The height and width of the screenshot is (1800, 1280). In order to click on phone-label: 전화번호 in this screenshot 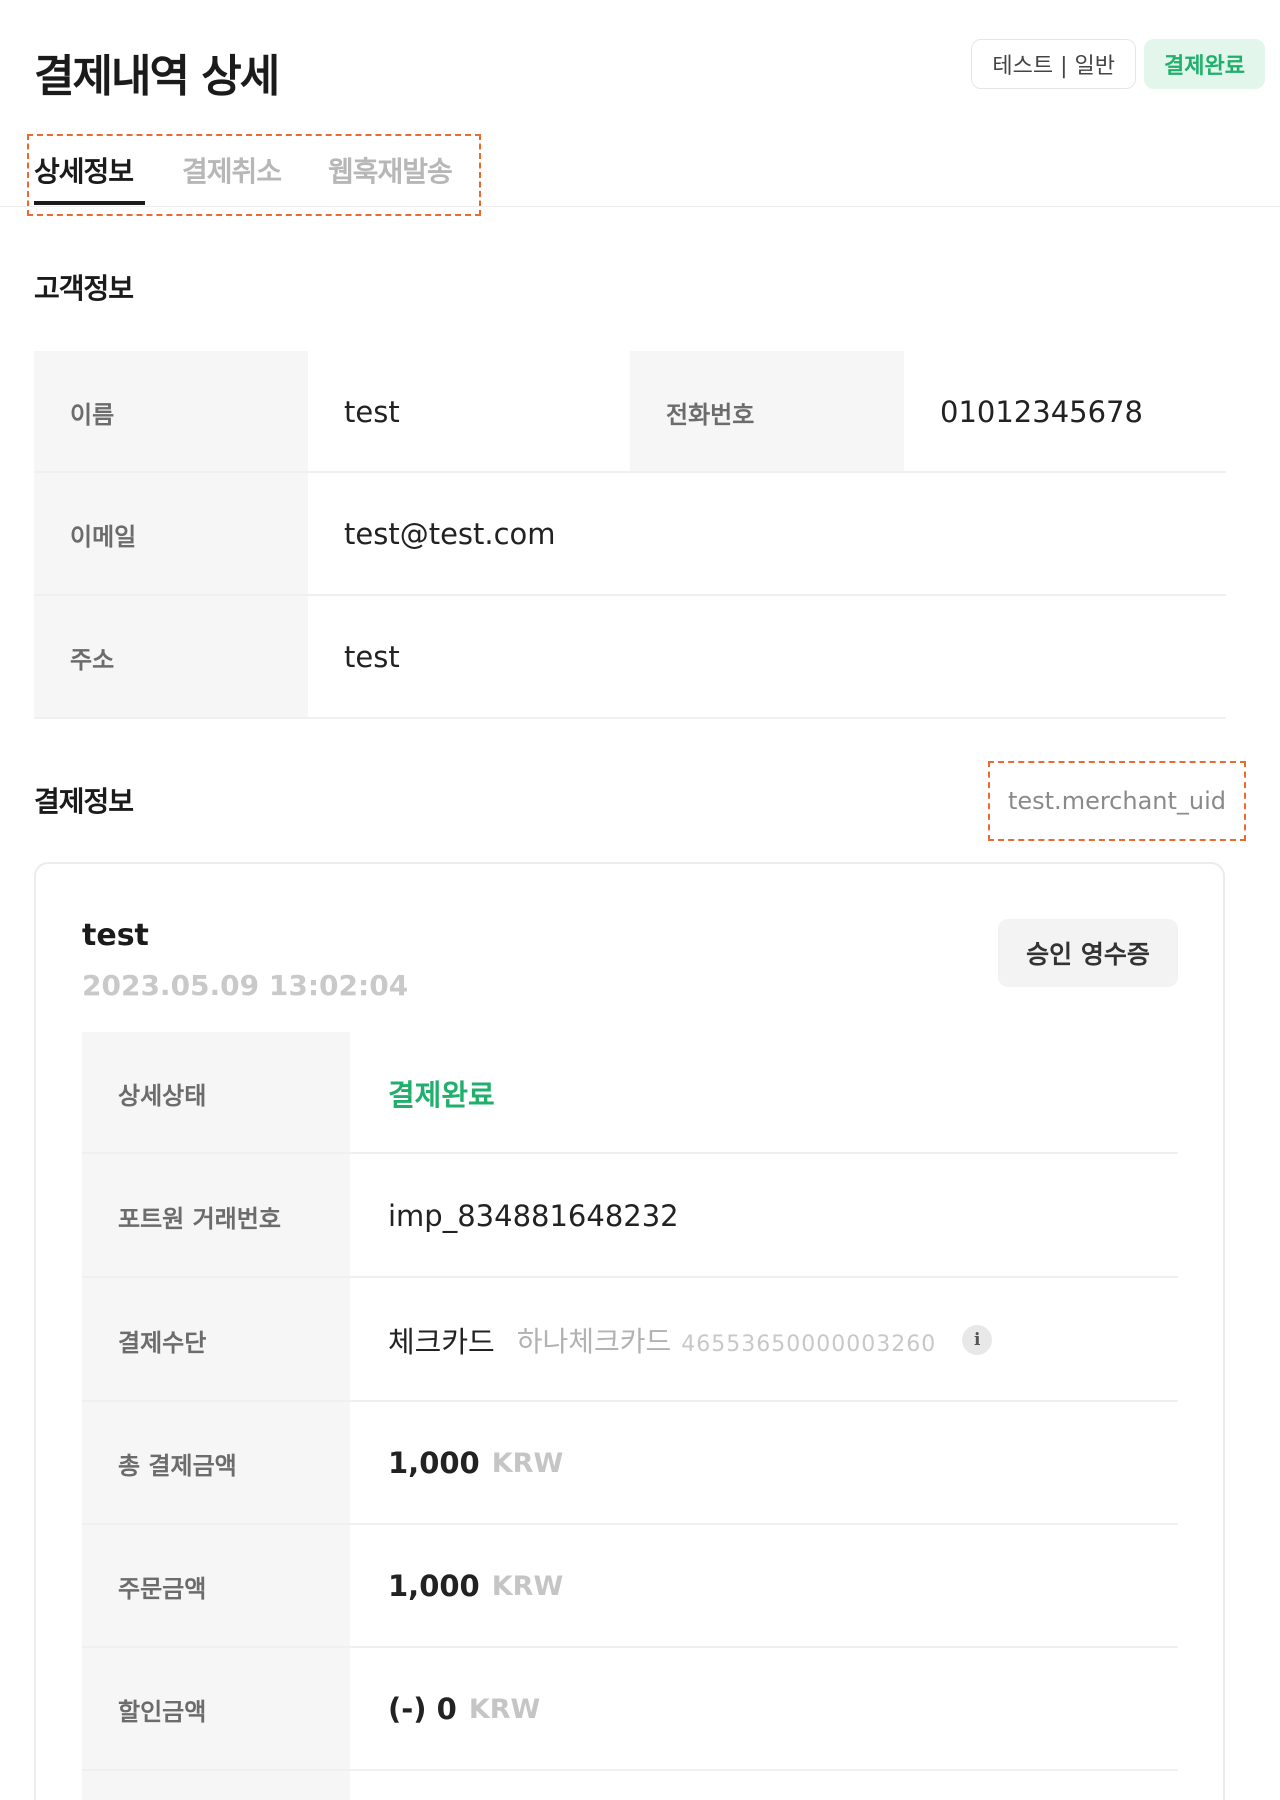, I will do `click(767, 412)`.